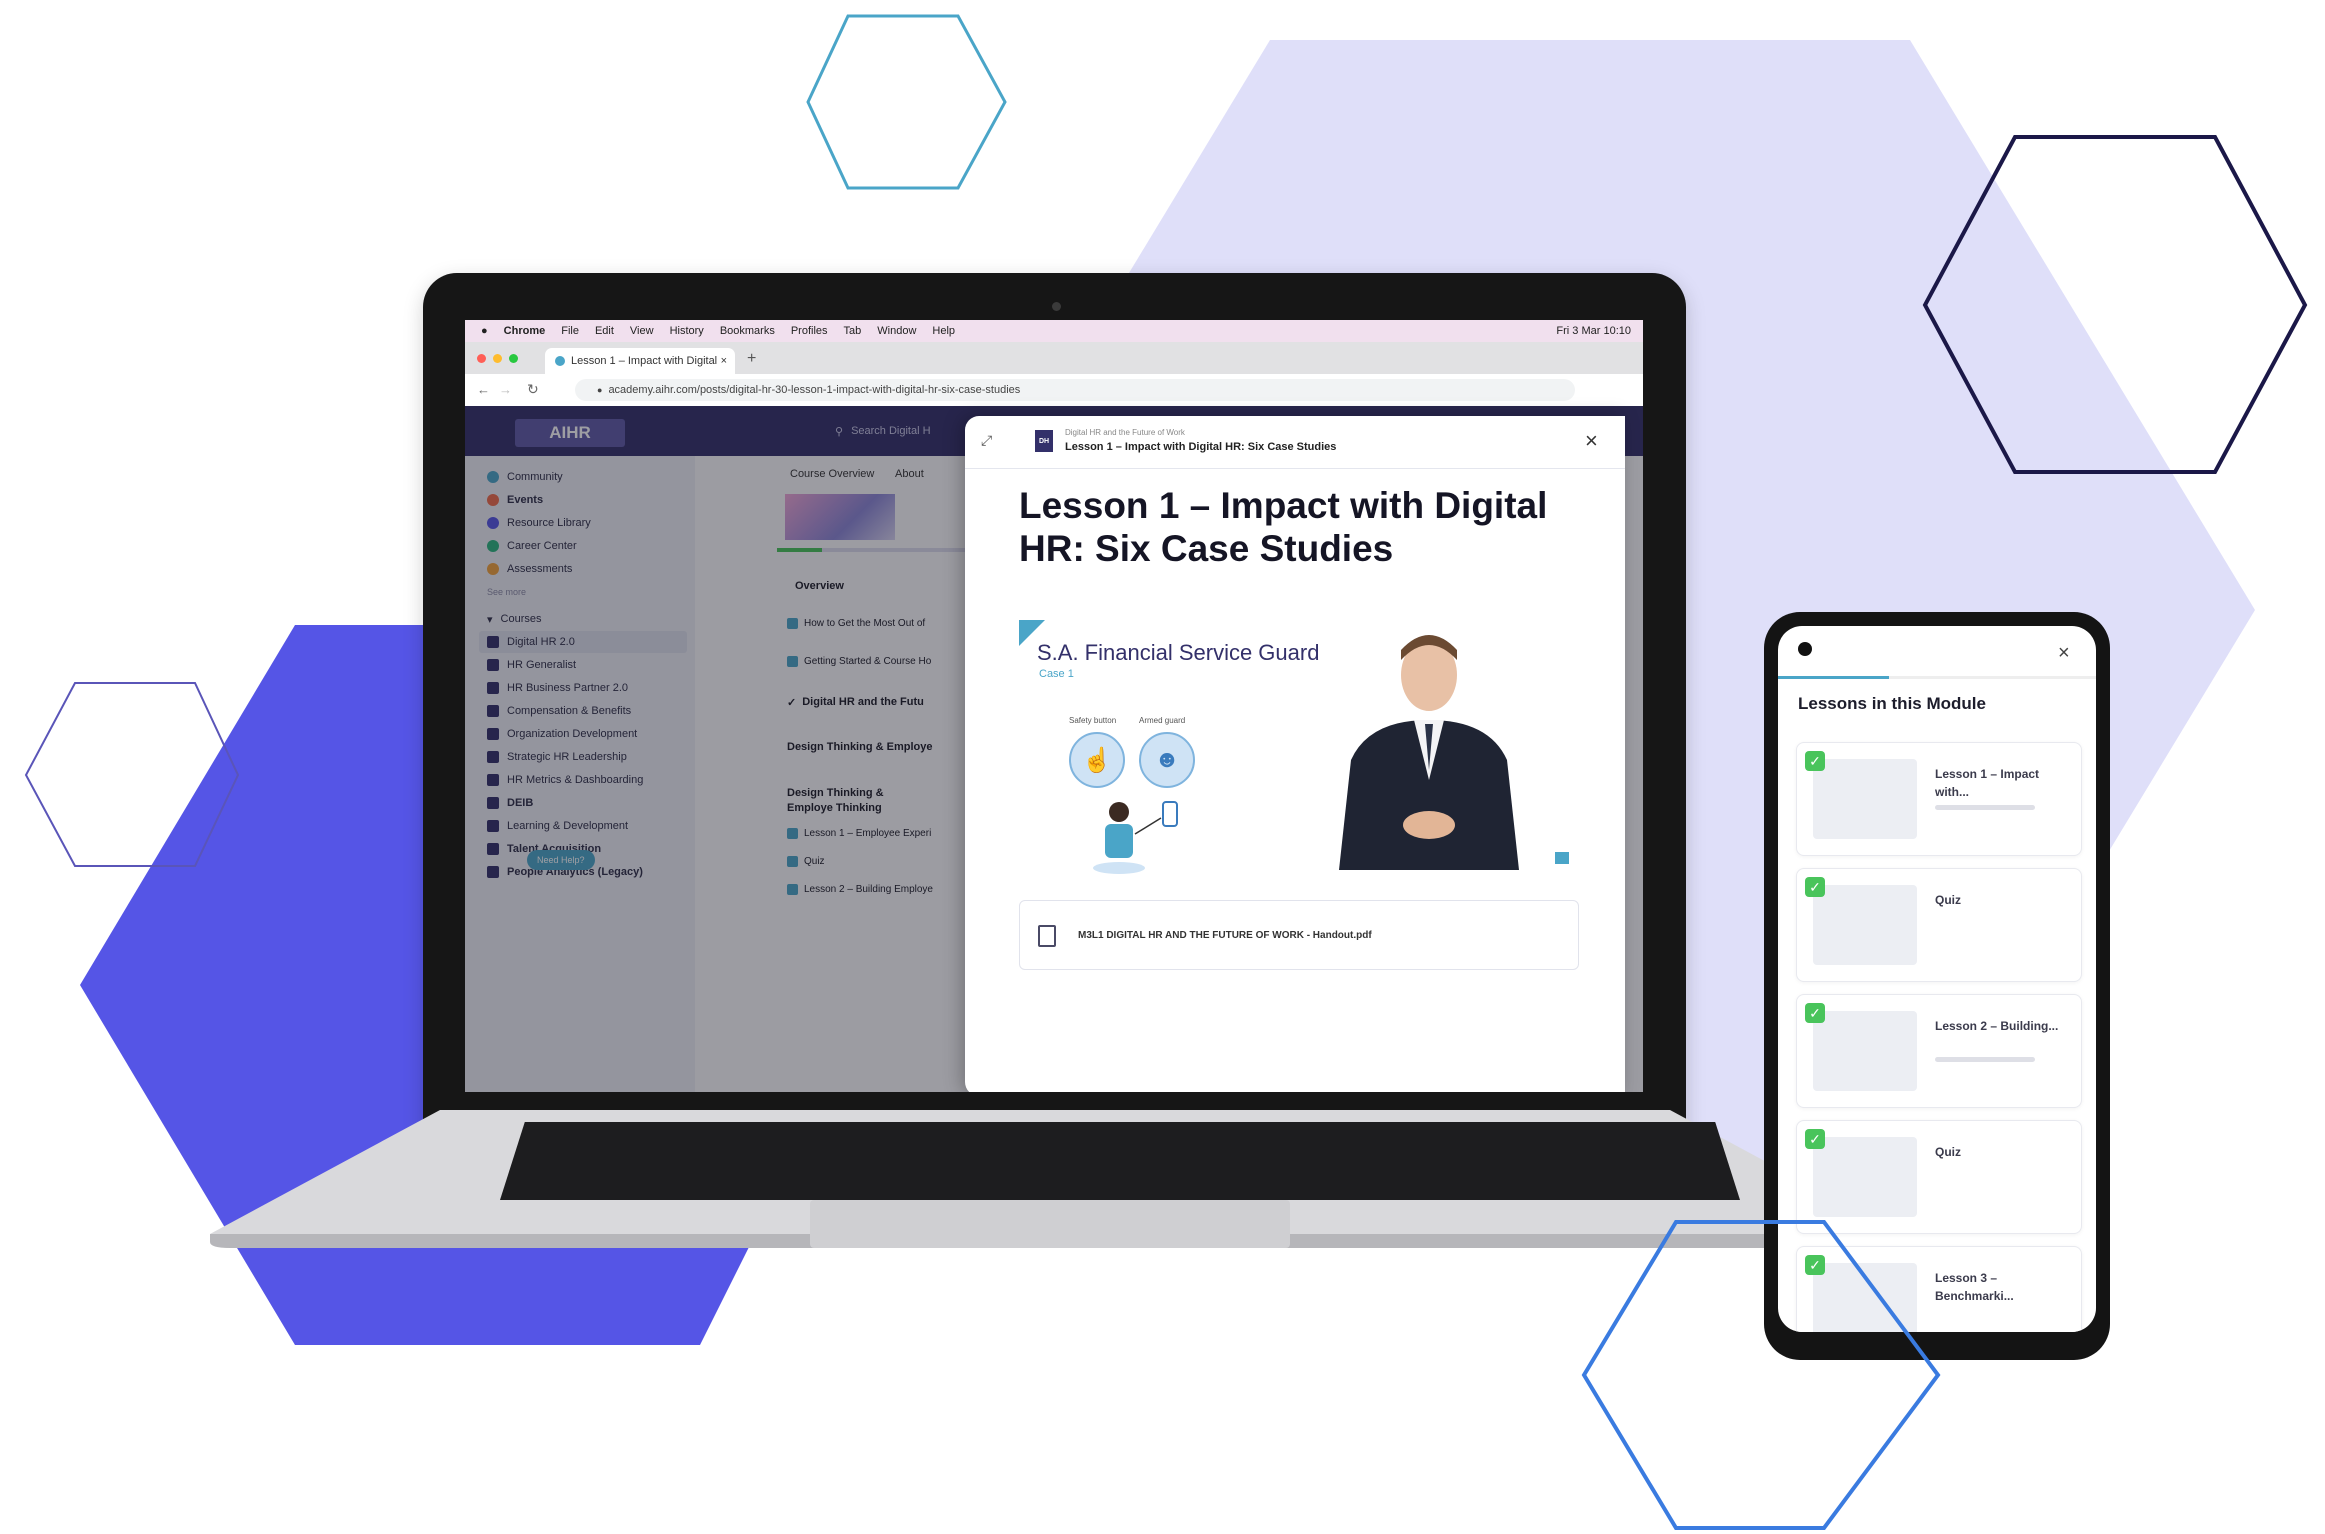 The width and height of the screenshot is (2325, 1534). I want to click on maximize-window-icon, so click(513, 358).